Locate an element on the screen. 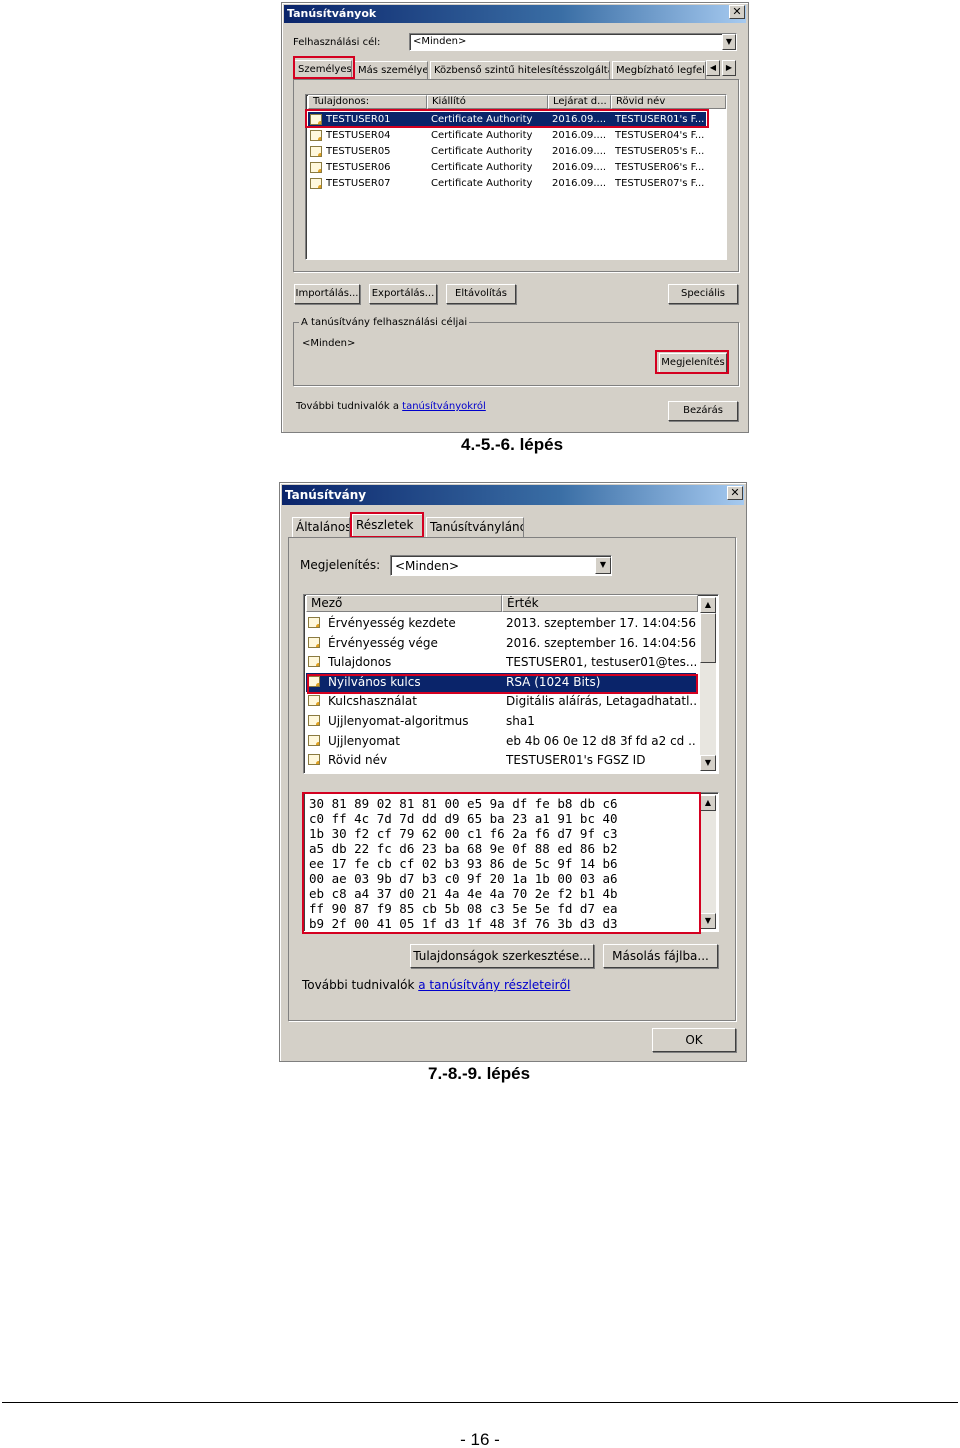  ok-button: OK is located at coordinates (694, 1040).